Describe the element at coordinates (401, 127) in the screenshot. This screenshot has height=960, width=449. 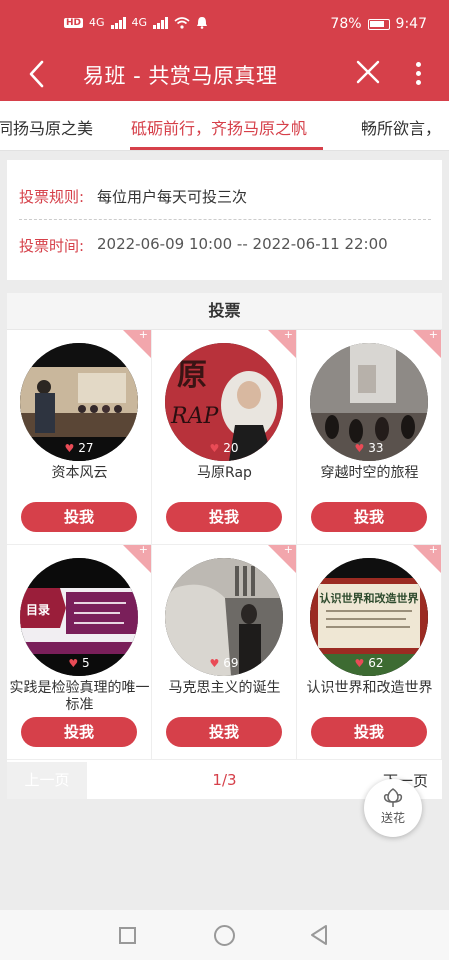
I see `tab-item-2: 畅所欲言，` at that location.